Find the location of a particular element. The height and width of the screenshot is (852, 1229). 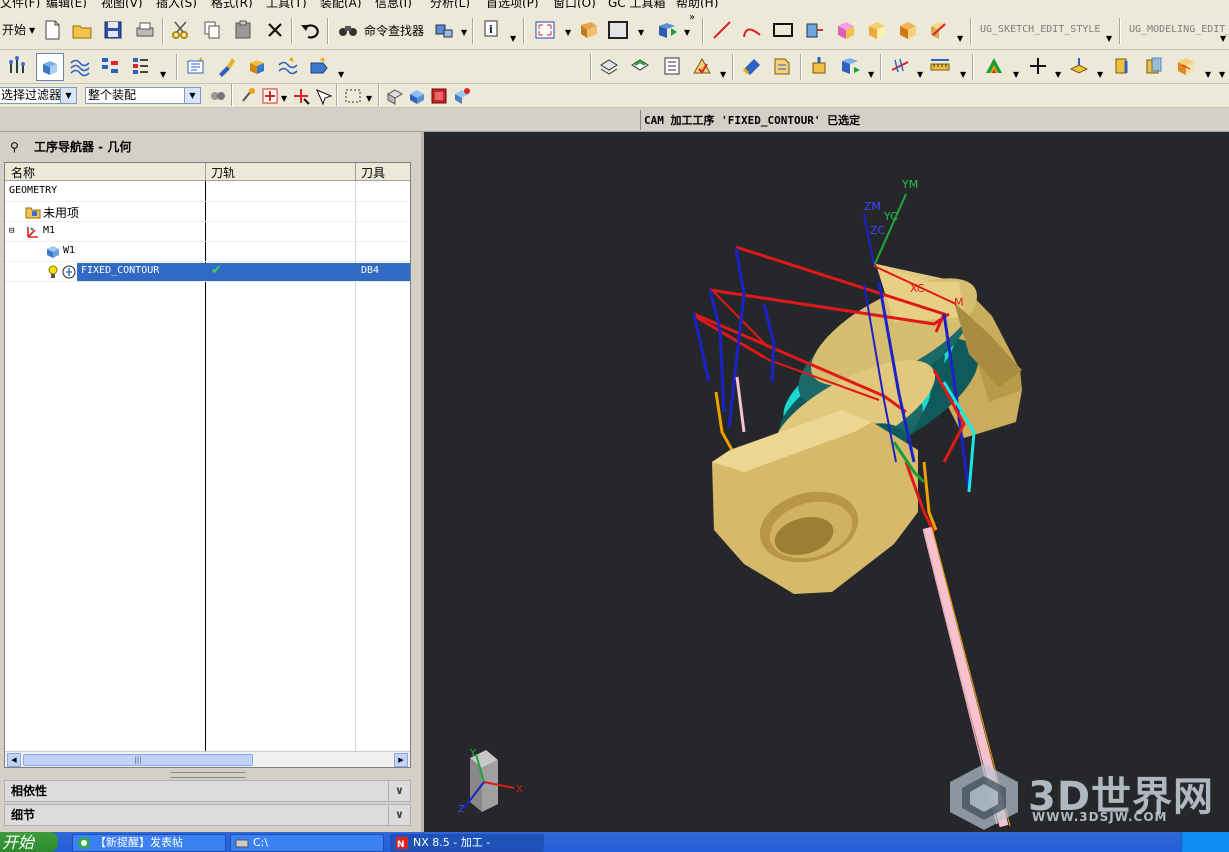

taskbar-item-nx: N NX 8.5 - 加工 - is located at coordinates (467, 843).